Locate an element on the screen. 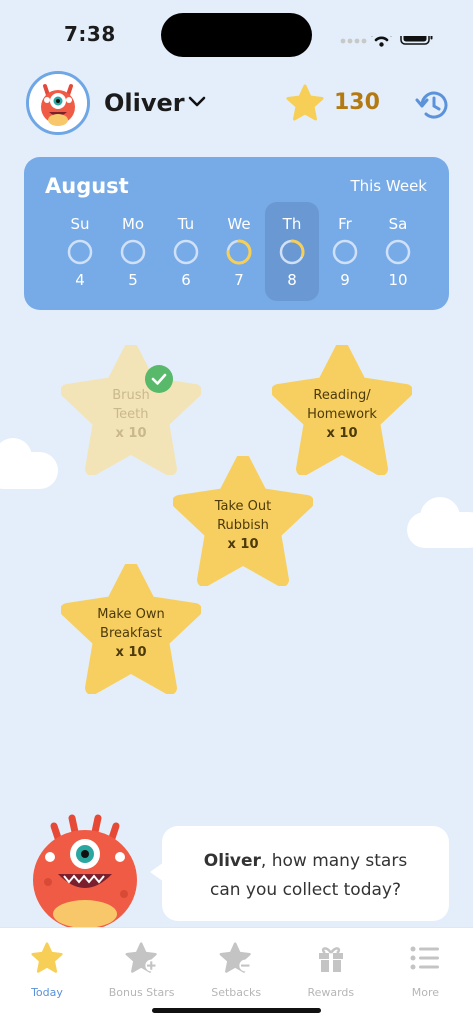 This screenshot has height=1025, width=473. status-bar: 7:38 is located at coordinates (236, 30).